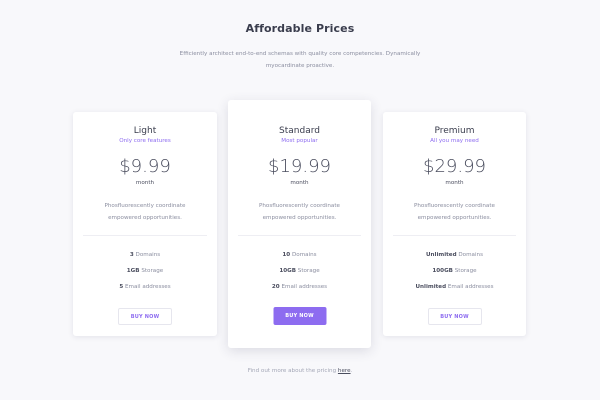 This screenshot has width=600, height=400. What do you see at coordinates (145, 131) in the screenshot?
I see `plan-name: Light` at bounding box center [145, 131].